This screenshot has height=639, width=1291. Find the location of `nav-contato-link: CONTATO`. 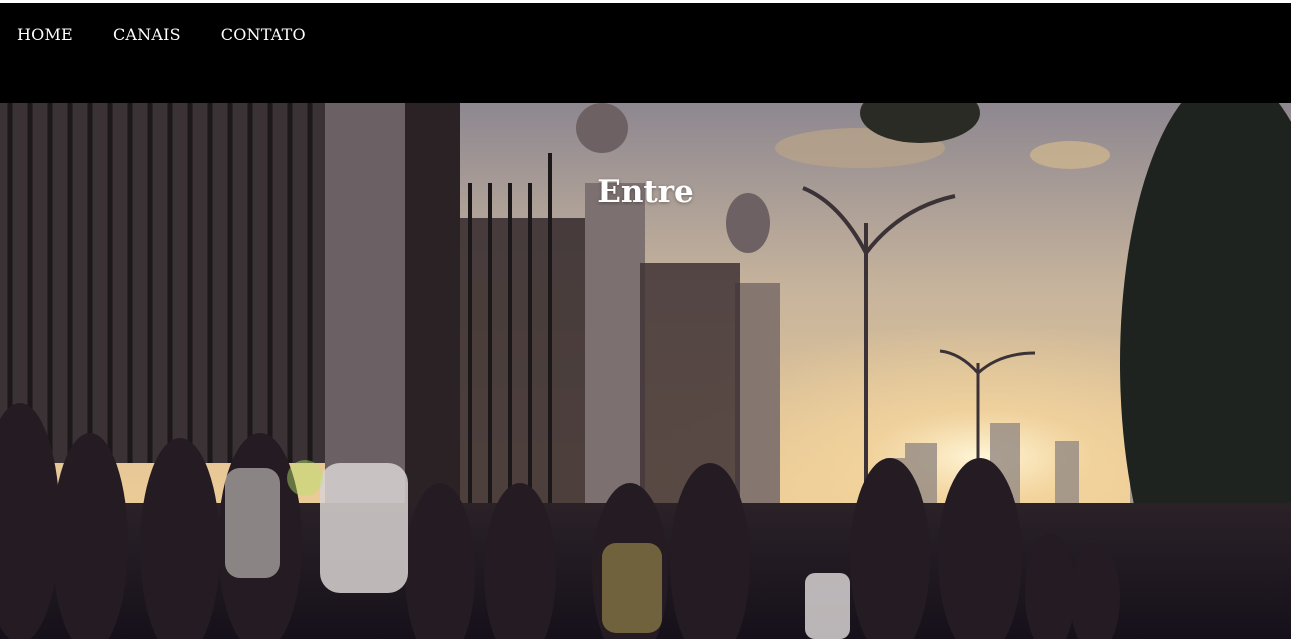

nav-contato-link: CONTATO is located at coordinates (263, 35).